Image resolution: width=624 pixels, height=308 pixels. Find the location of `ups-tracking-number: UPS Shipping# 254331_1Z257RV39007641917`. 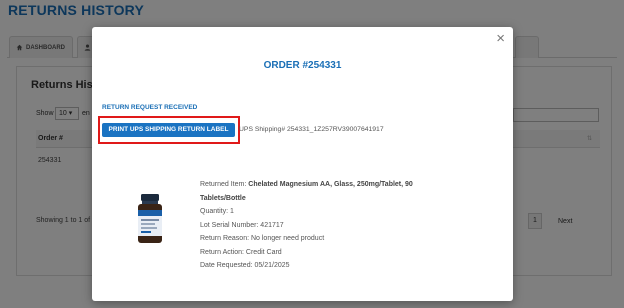

ups-tracking-number: UPS Shipping# 254331_1Z257RV39007641917 is located at coordinates (311, 129).